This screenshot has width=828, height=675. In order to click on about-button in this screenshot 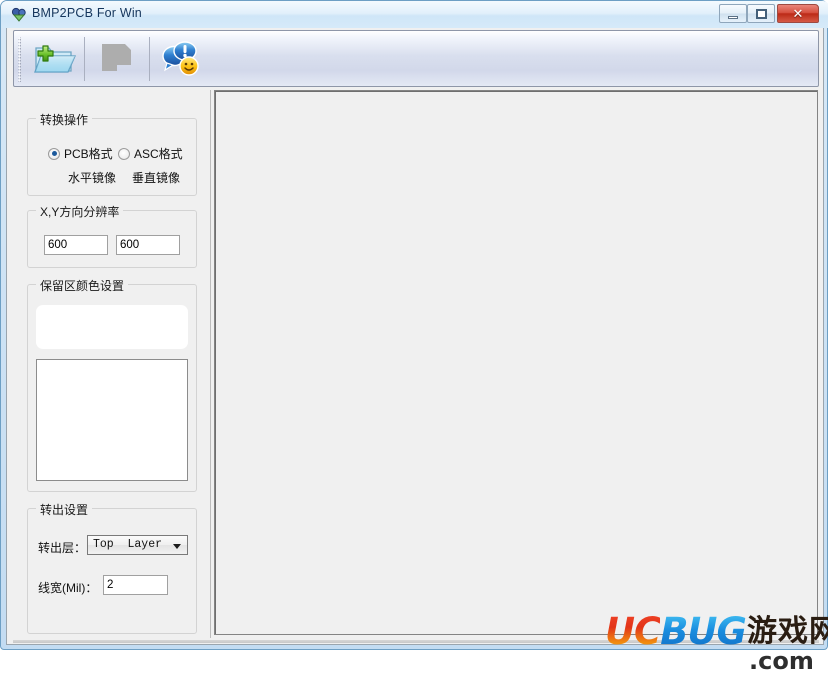, I will do `click(181, 59)`.